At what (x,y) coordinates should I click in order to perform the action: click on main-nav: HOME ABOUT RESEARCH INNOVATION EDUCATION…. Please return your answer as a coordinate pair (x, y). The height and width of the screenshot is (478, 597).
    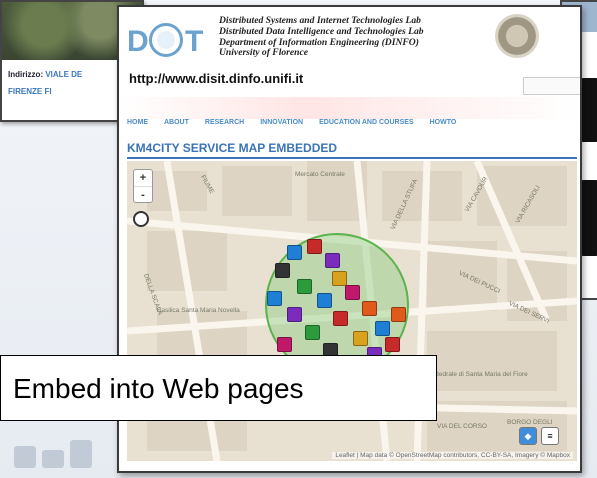
    Looking at the image, I should click on (349, 127).